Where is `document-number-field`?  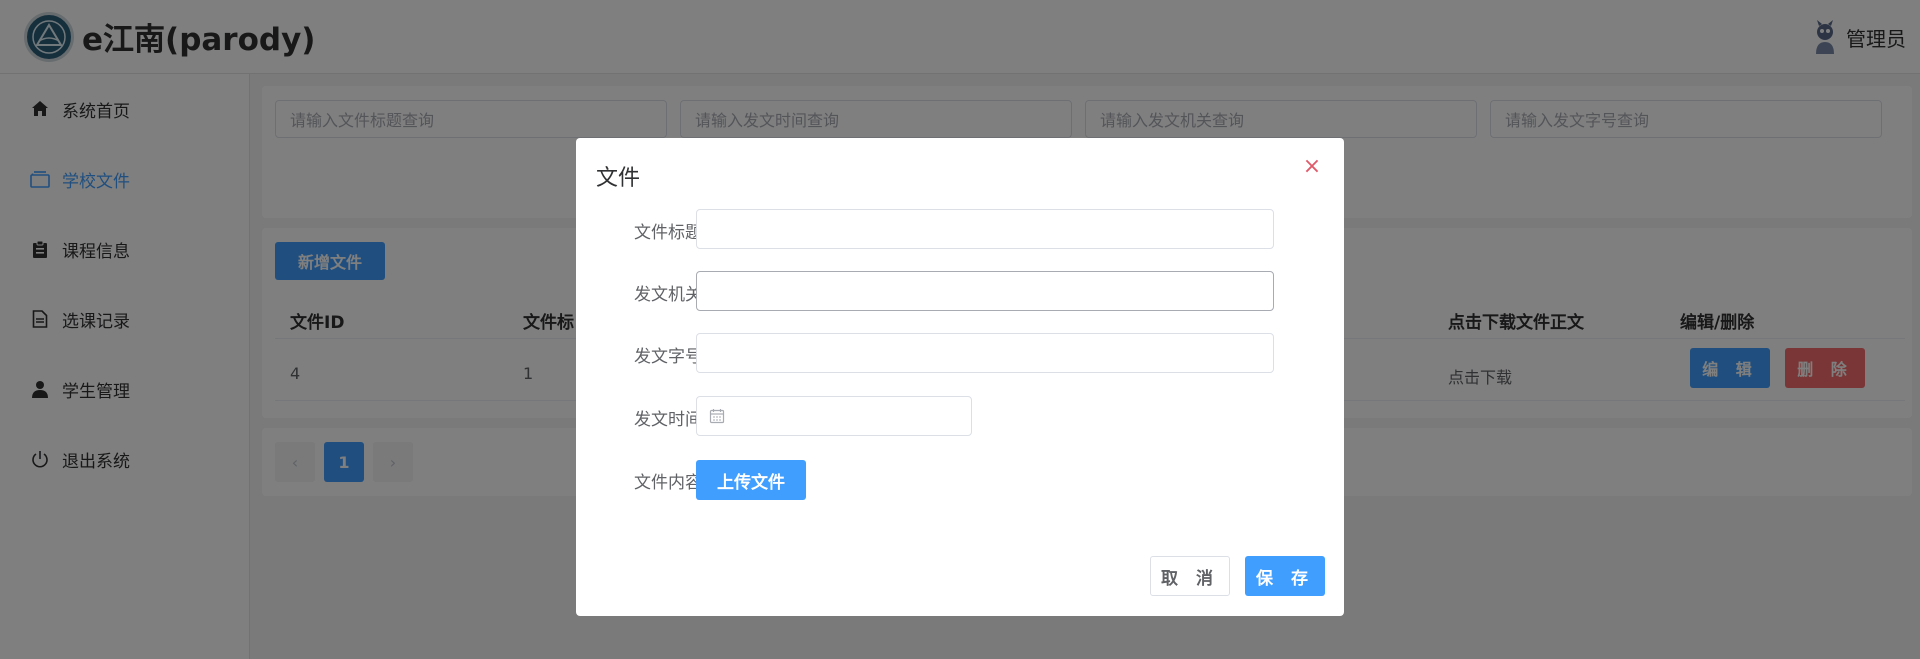 document-number-field is located at coordinates (985, 353).